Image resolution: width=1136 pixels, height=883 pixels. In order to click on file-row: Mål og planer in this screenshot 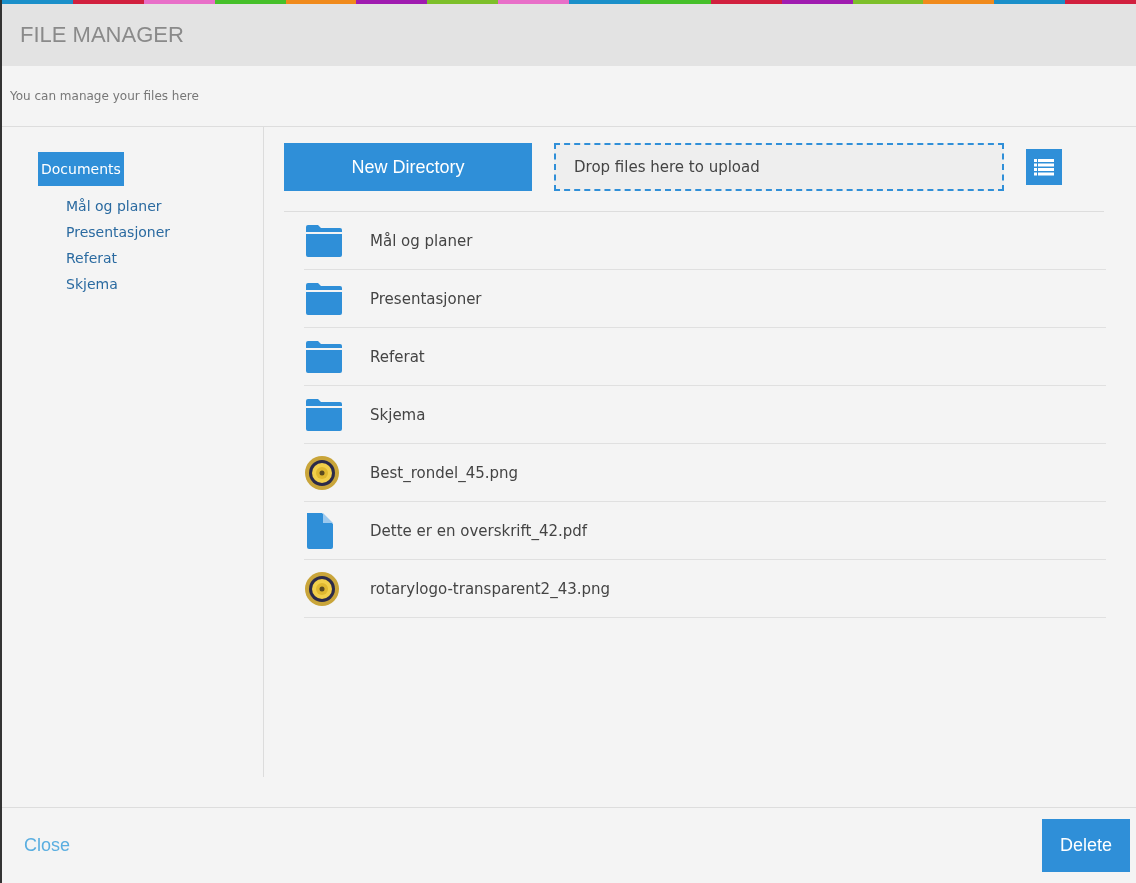, I will do `click(705, 241)`.